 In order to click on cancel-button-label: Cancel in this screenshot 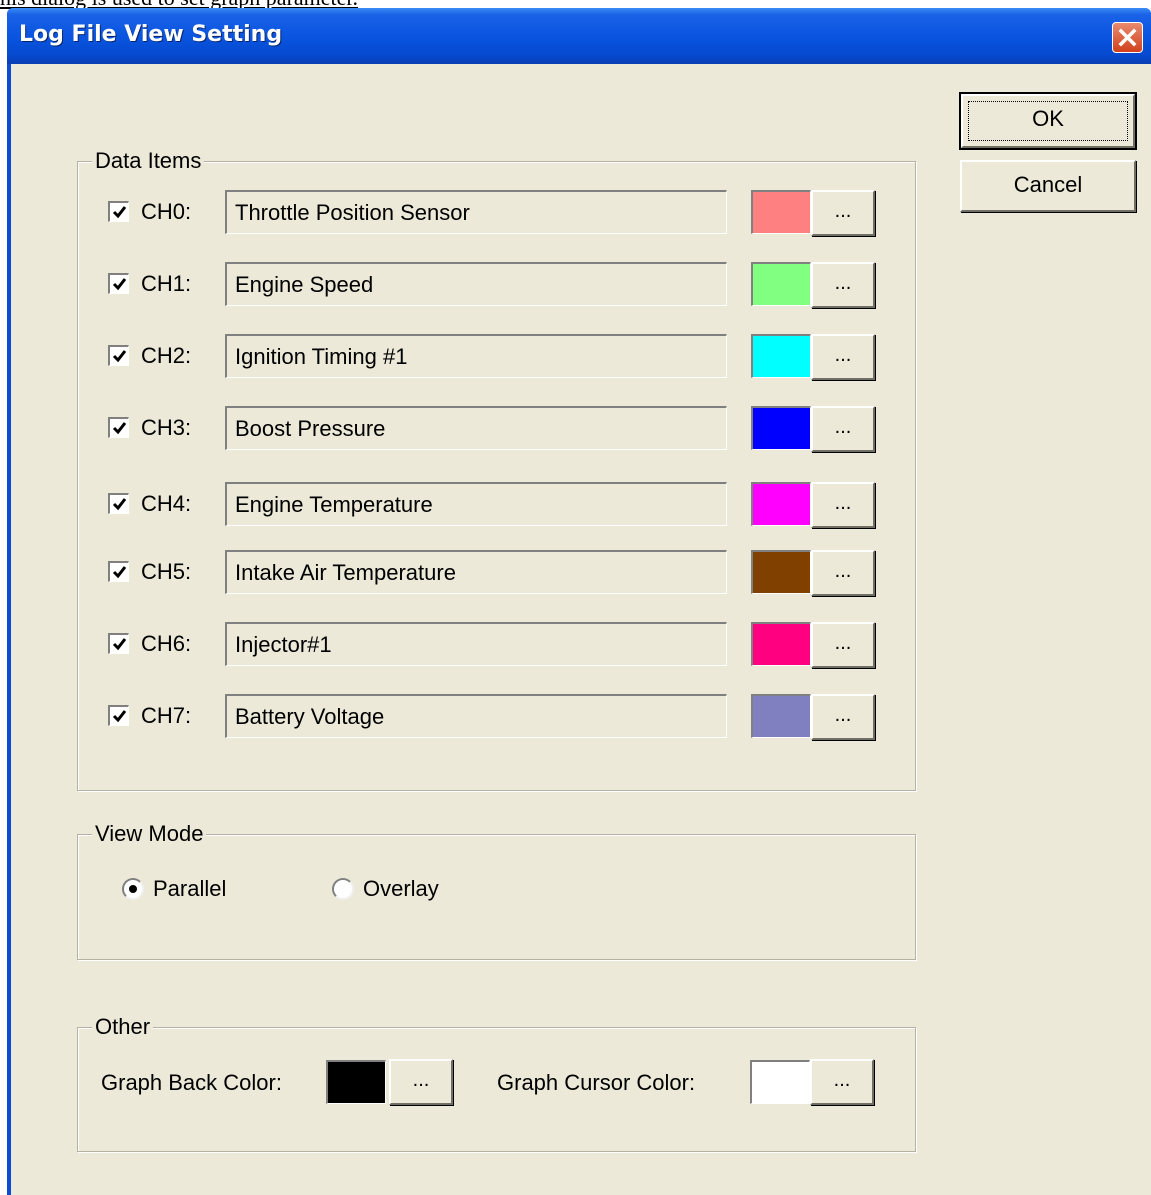, I will do `click(1048, 184)`.